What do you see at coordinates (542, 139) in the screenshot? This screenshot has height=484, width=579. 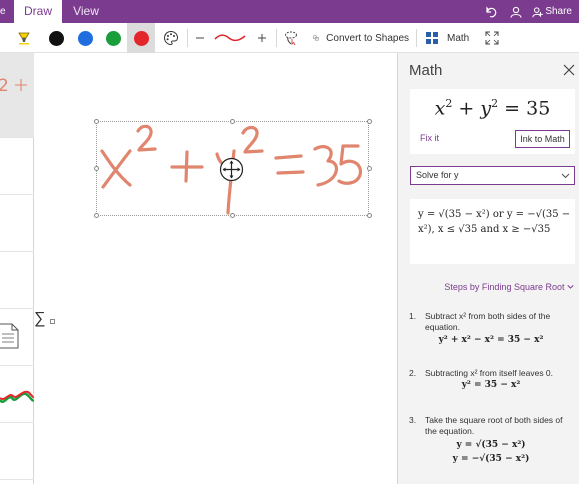 I see `ink-to-math-button: Ink to Math` at bounding box center [542, 139].